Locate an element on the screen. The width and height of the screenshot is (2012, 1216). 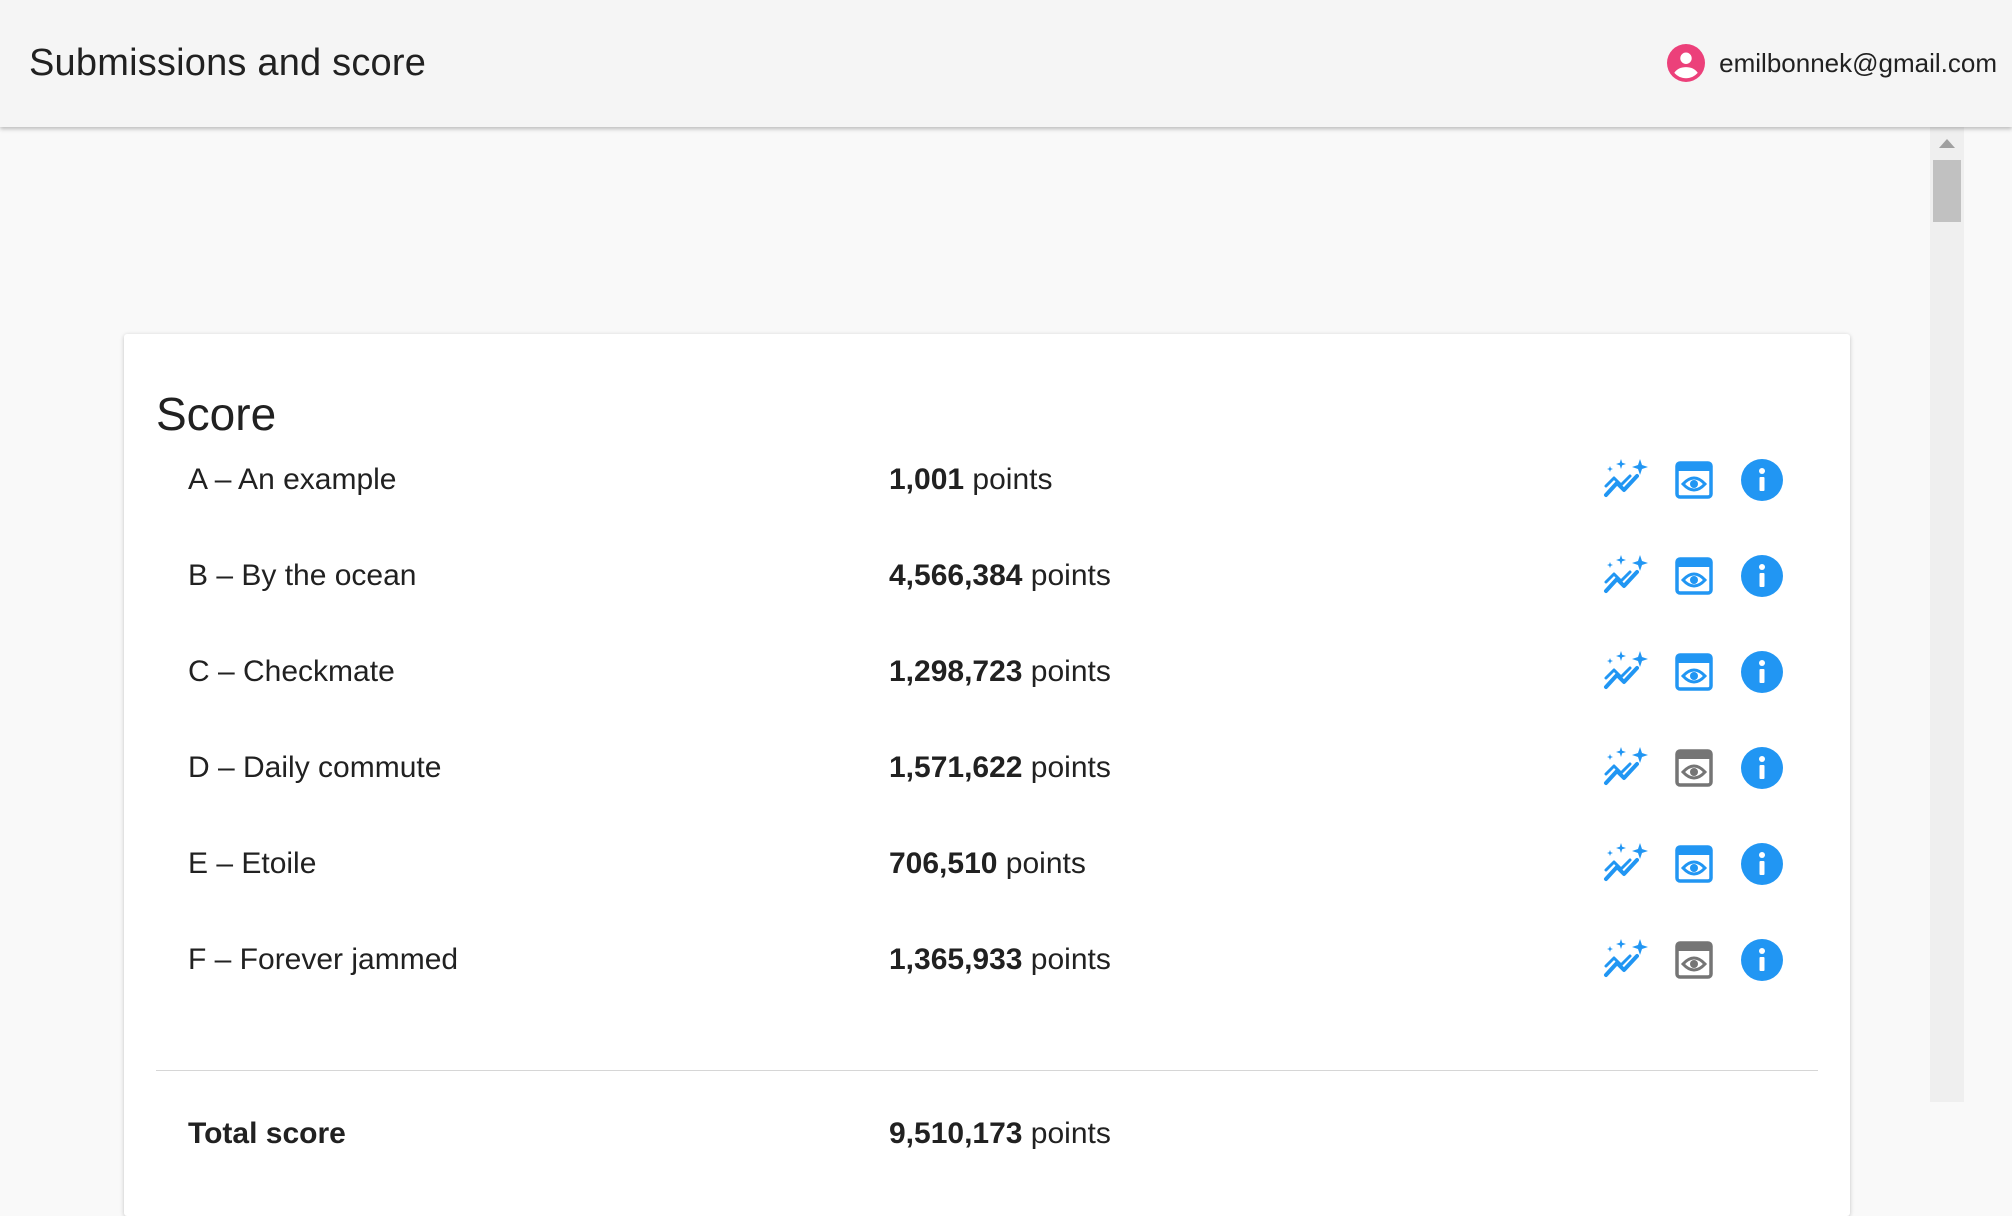
problem-score: 1,298,723 points is located at coordinates (1000, 672).